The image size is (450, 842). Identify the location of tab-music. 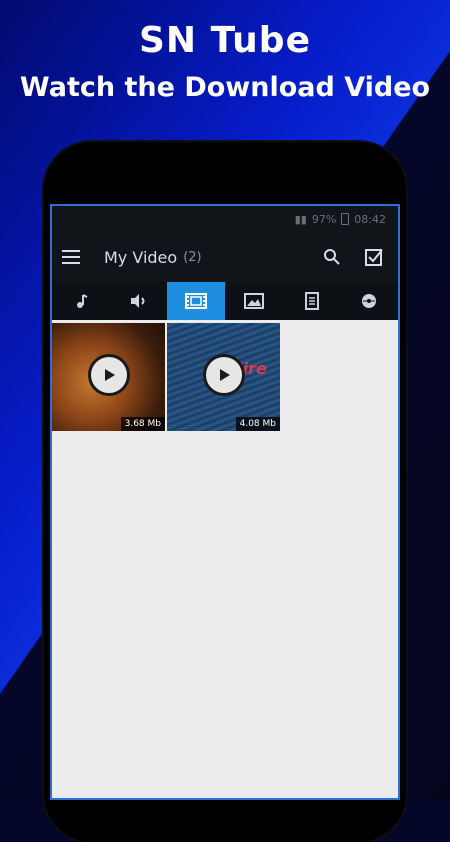
(81, 301).